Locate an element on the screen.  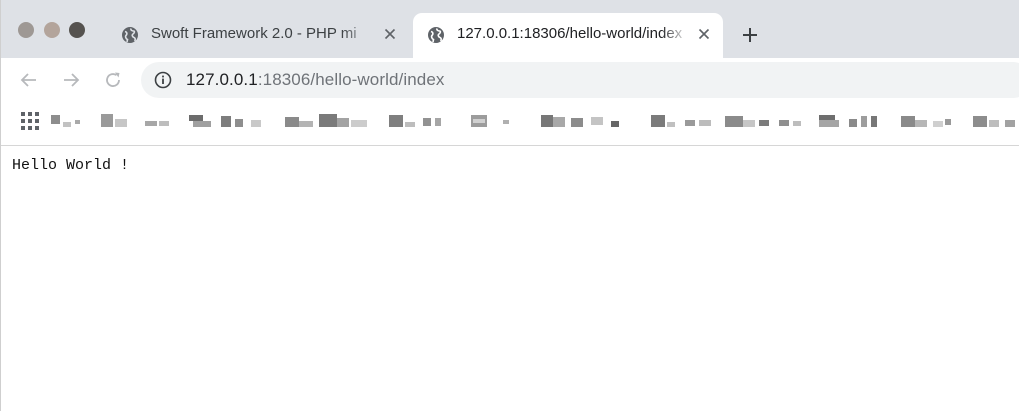
arrow-left-icon is located at coordinates (29, 80).